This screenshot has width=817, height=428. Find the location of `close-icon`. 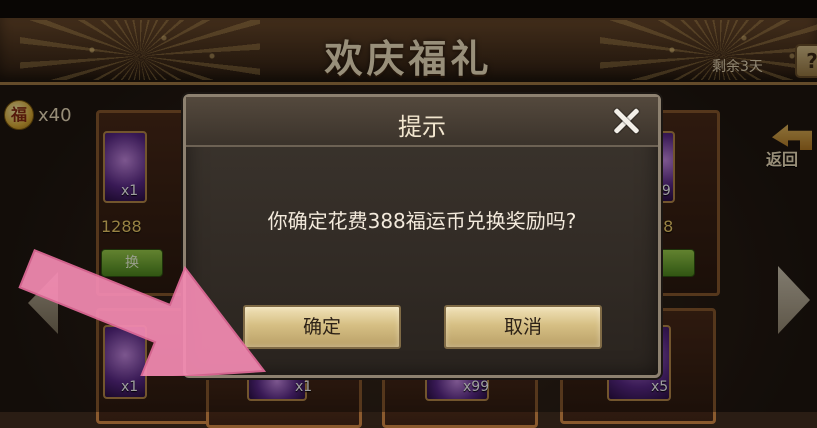

close-icon is located at coordinates (626, 121).